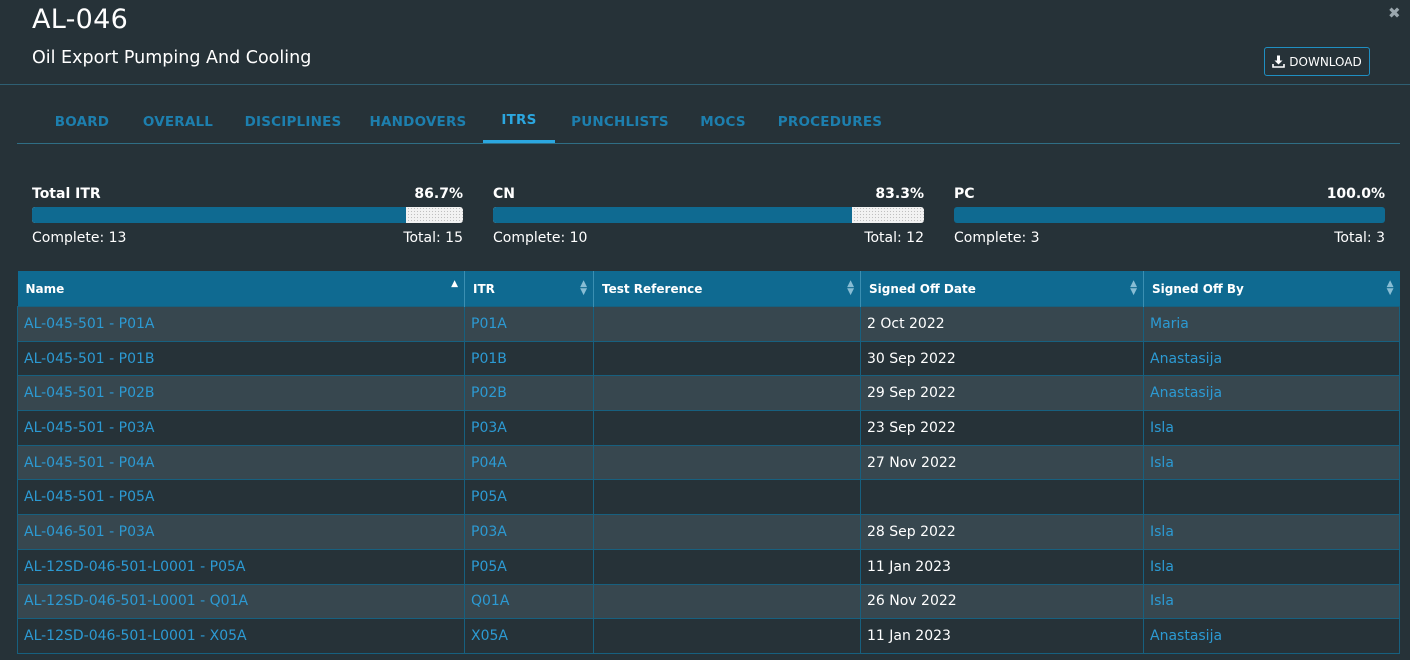  What do you see at coordinates (708, 428) in the screenshot?
I see `table-row: AL-045-501 - P03A P03A 23 Sep 2022 Isla` at bounding box center [708, 428].